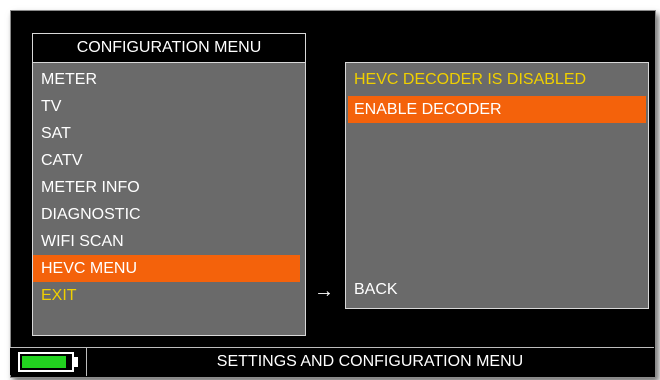  I want to click on enable-decoder-button: ENABLE DECODER, so click(497, 109).